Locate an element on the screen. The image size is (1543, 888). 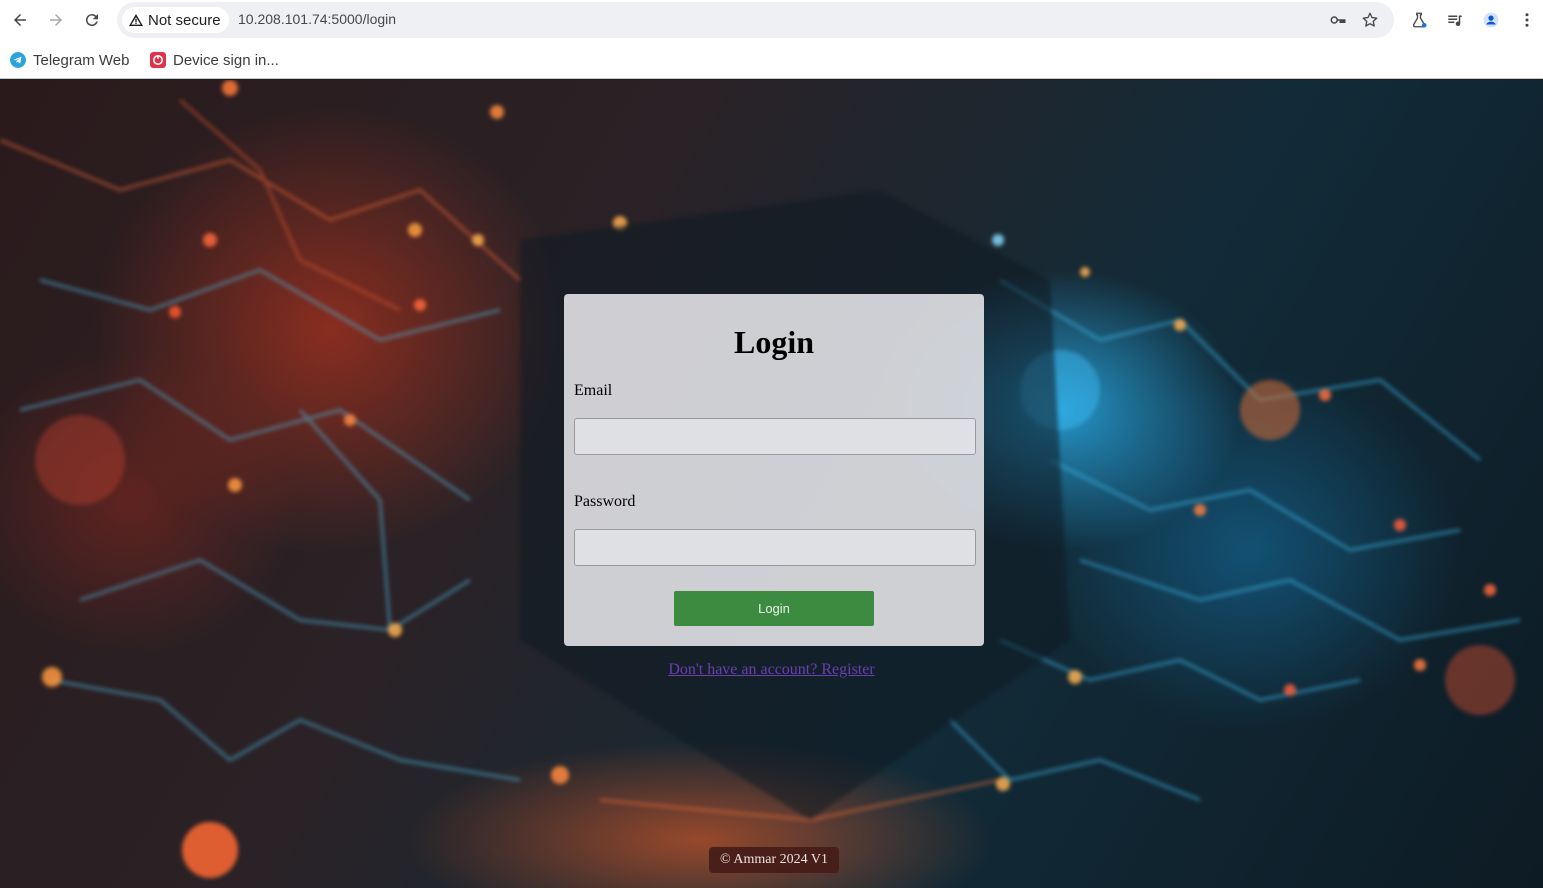
device-signin-icon is located at coordinates (158, 60).